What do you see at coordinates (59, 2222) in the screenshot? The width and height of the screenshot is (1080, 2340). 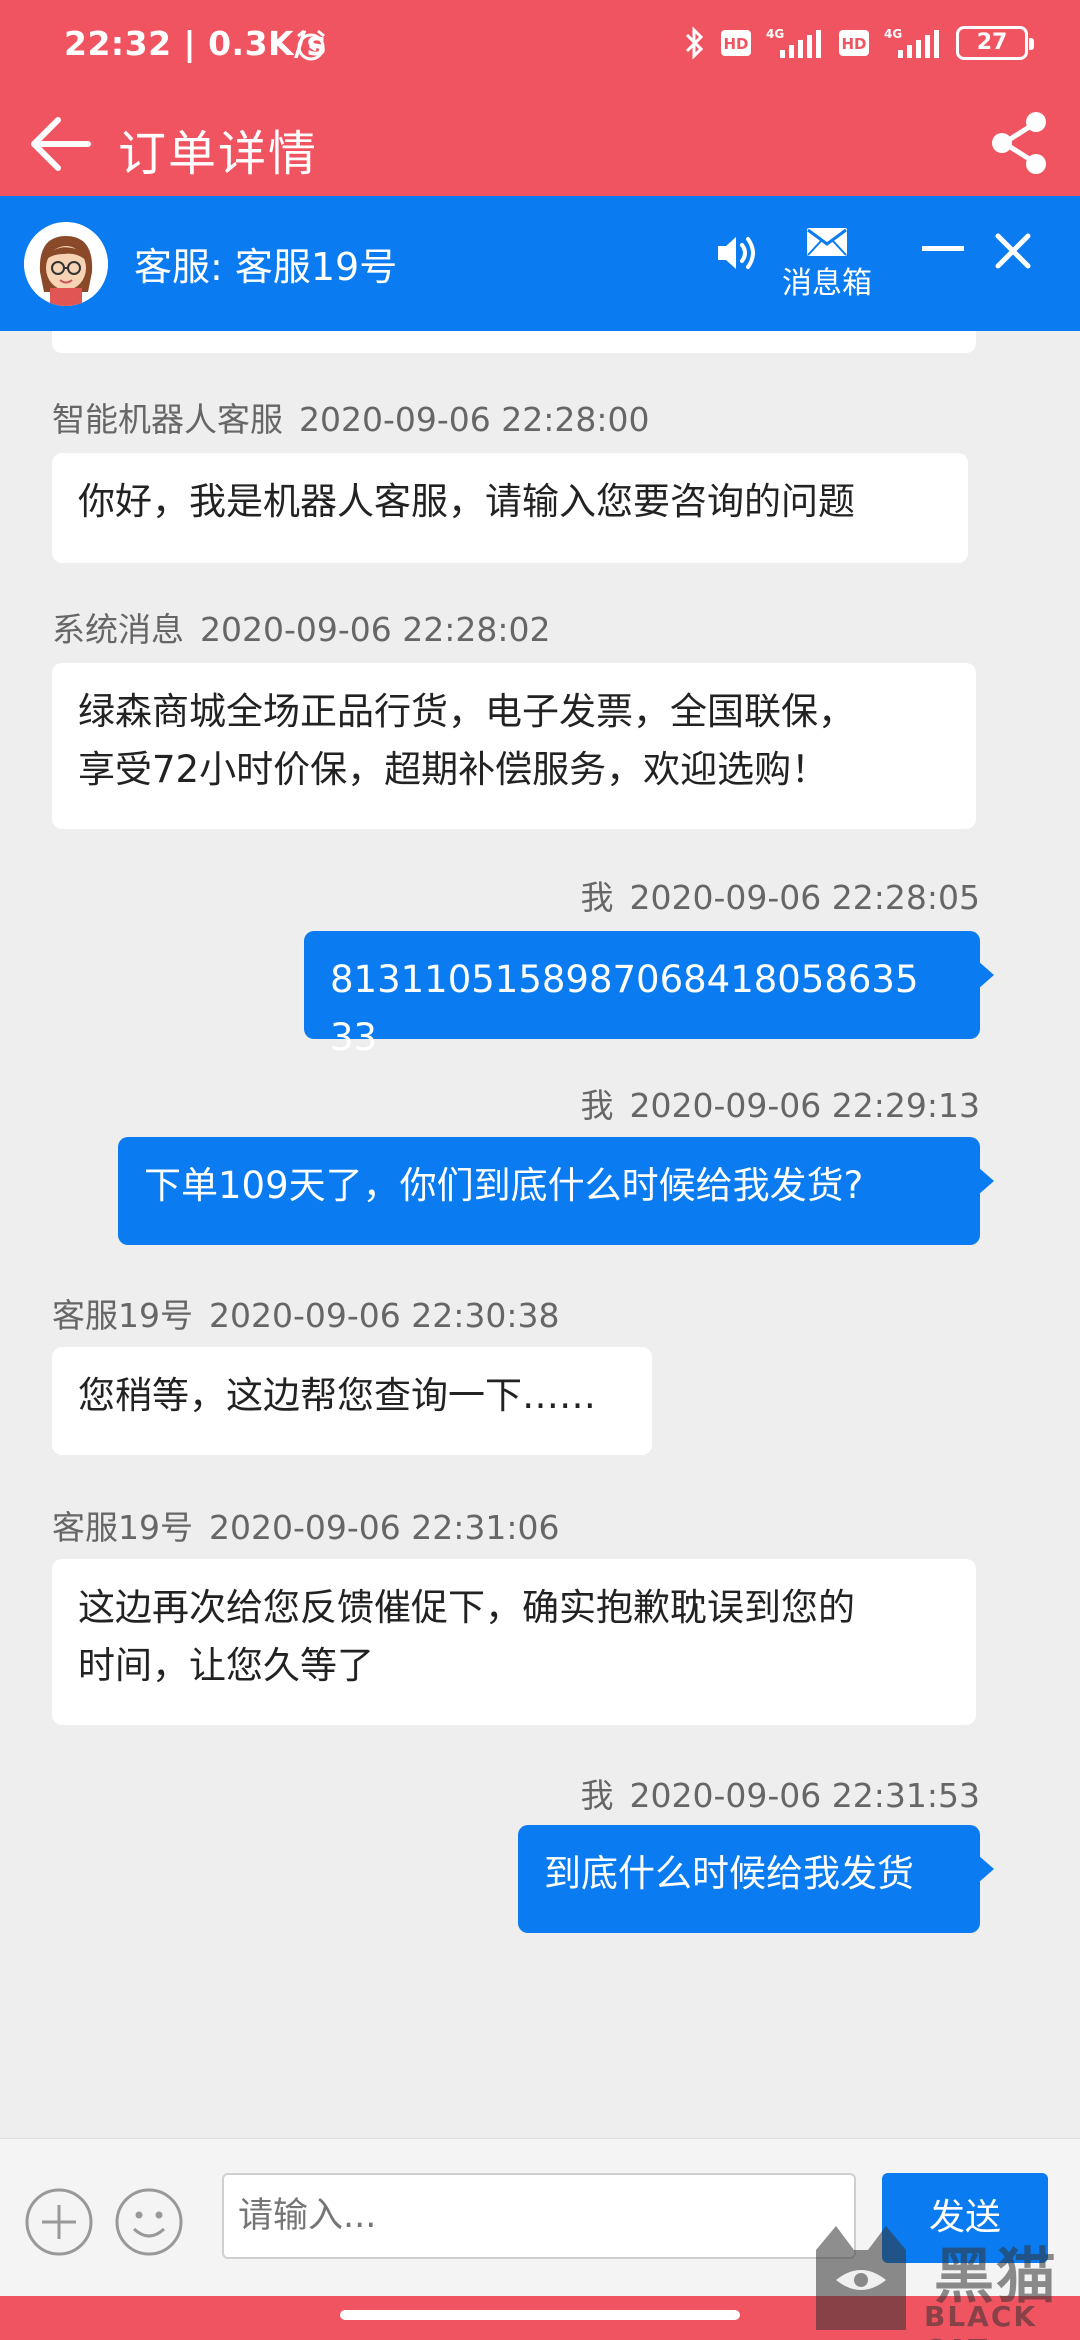 I see `add-icon` at bounding box center [59, 2222].